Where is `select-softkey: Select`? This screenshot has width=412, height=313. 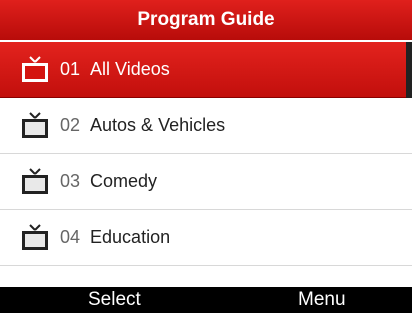 select-softkey: Select is located at coordinates (114, 300).